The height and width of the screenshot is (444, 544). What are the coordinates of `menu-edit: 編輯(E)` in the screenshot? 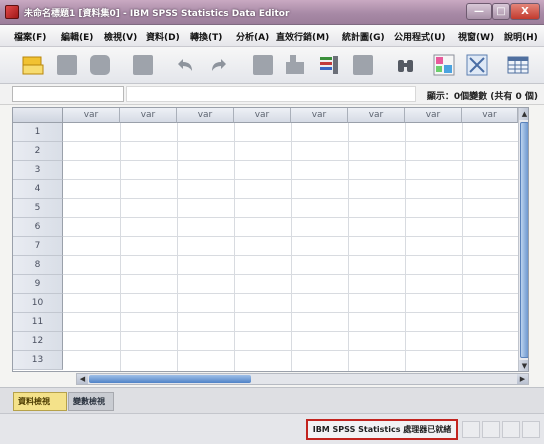 It's located at (77, 36).